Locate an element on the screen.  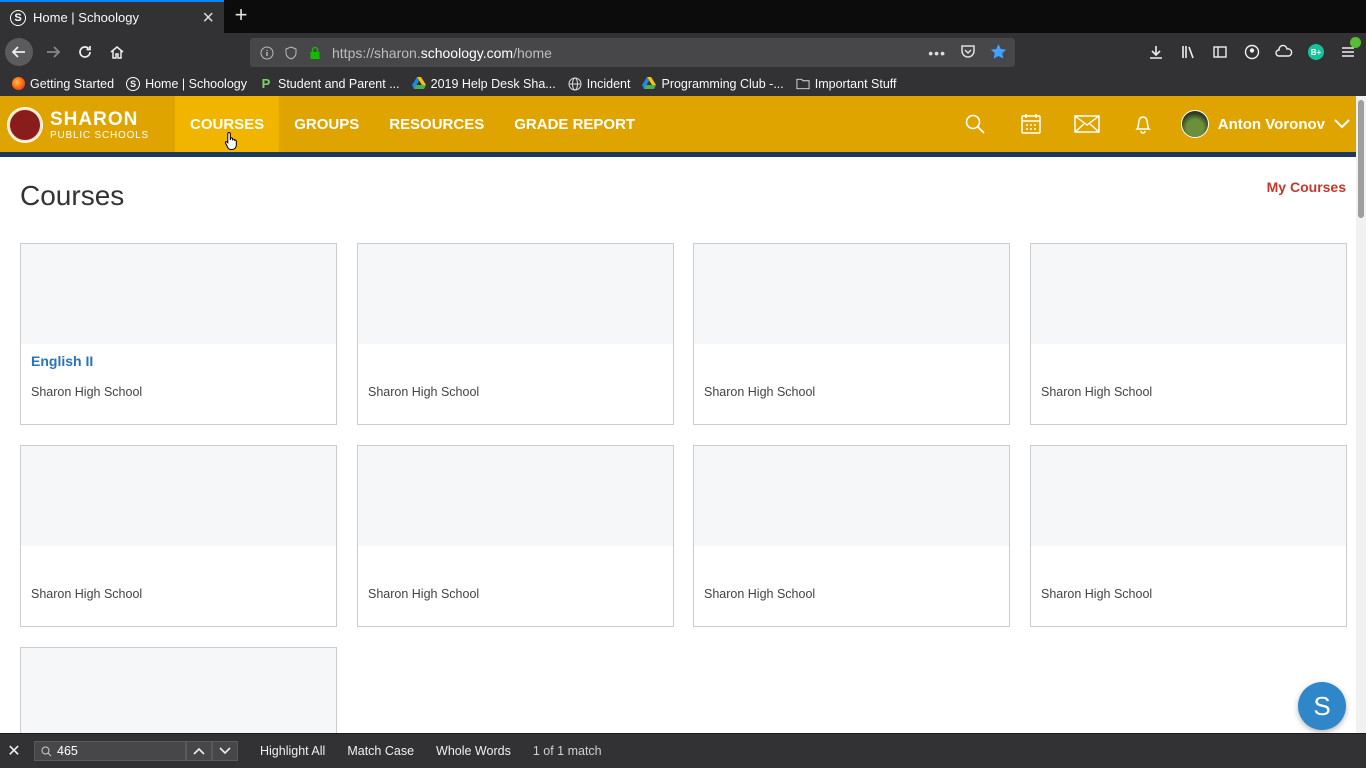
course-card is located at coordinates (178, 697).